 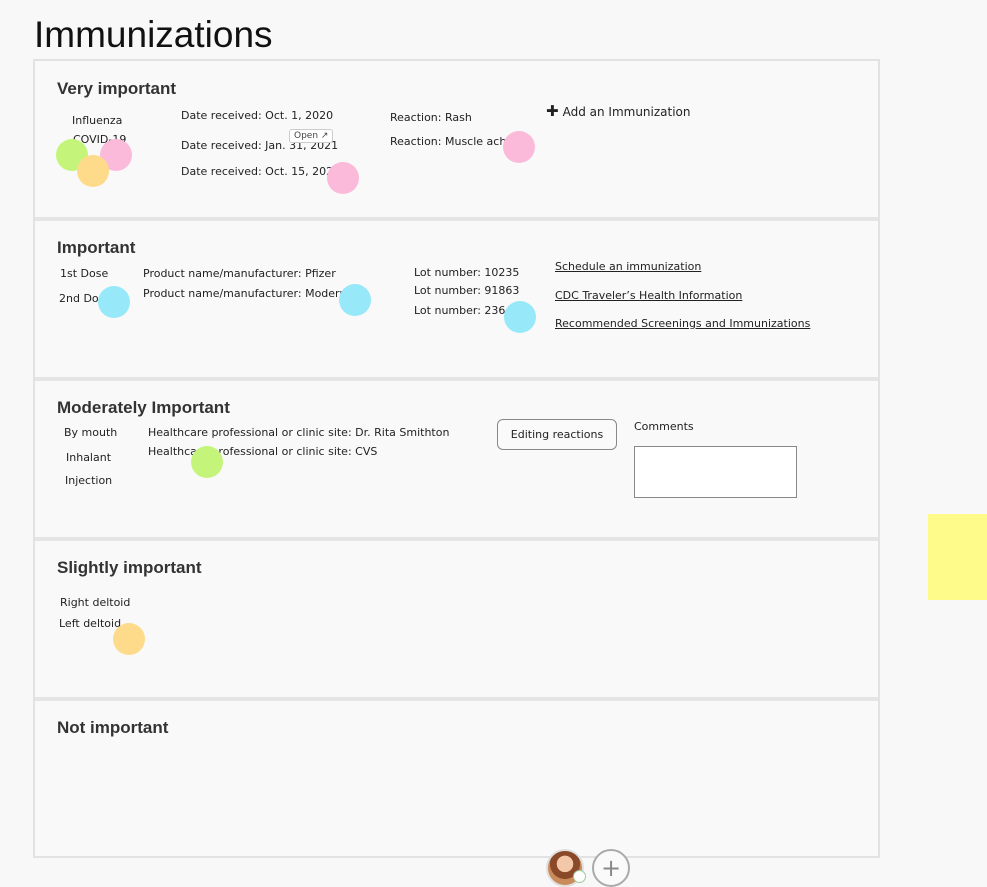 I want to click on recommended-screenings-link: Recommended Screenings and Immunizations, so click(x=682, y=323).